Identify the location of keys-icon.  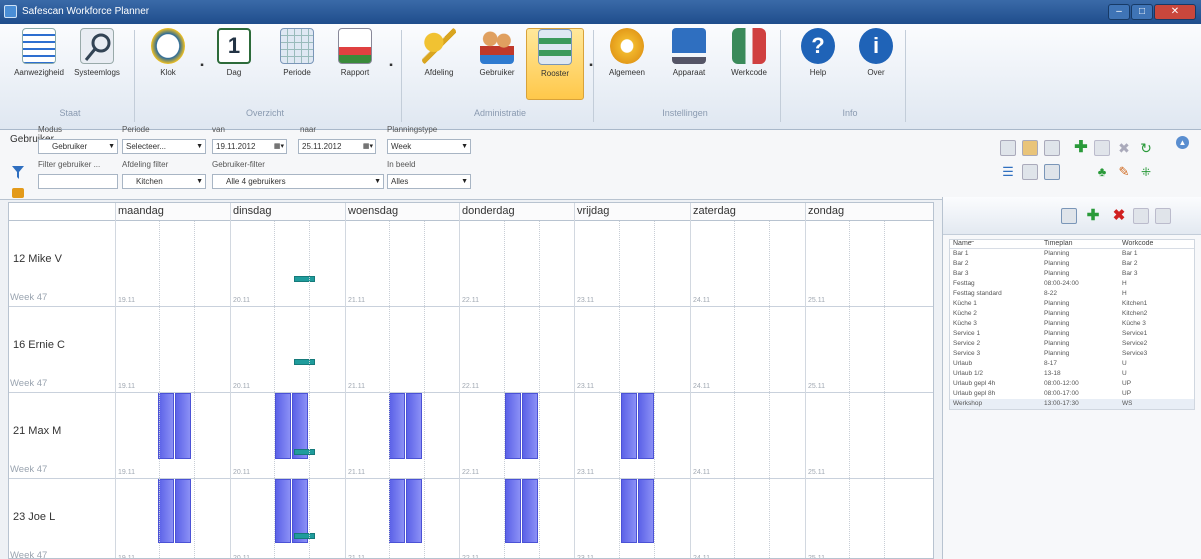
(439, 46).